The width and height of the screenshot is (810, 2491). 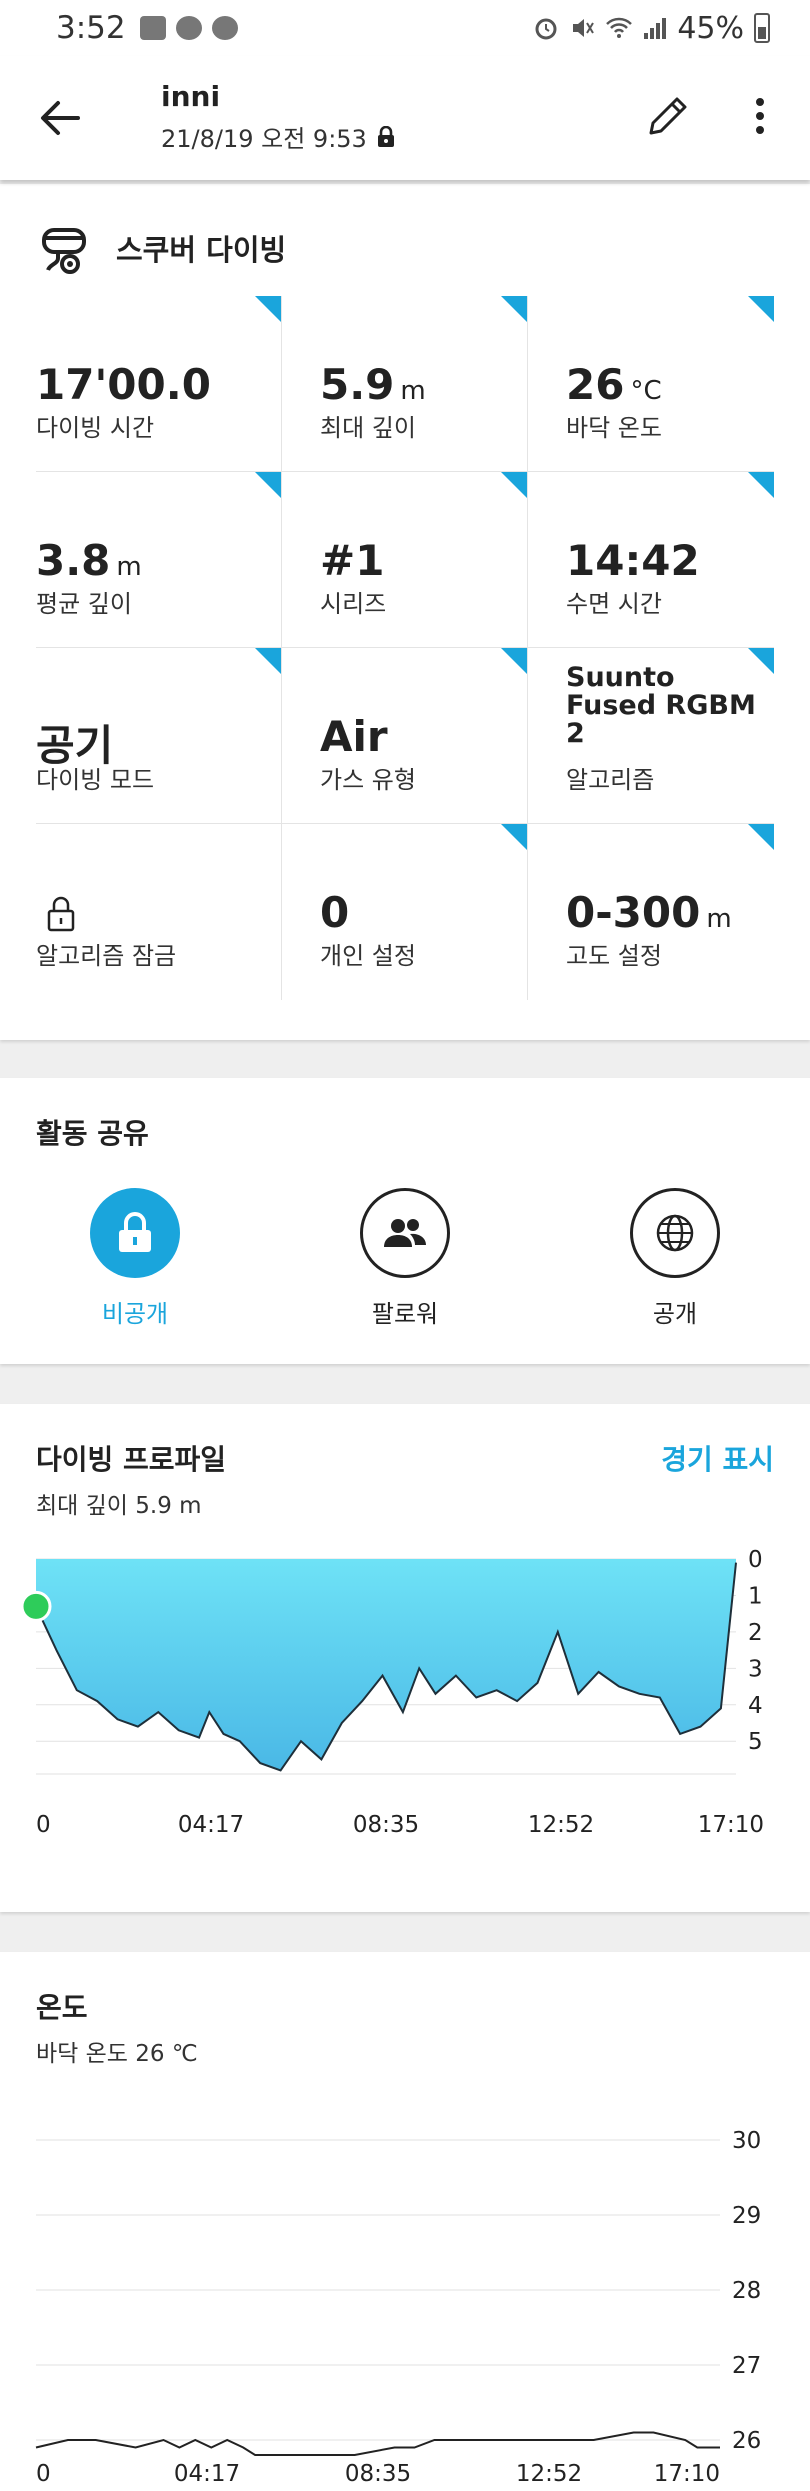 I want to click on alarm-icon, so click(x=546, y=29).